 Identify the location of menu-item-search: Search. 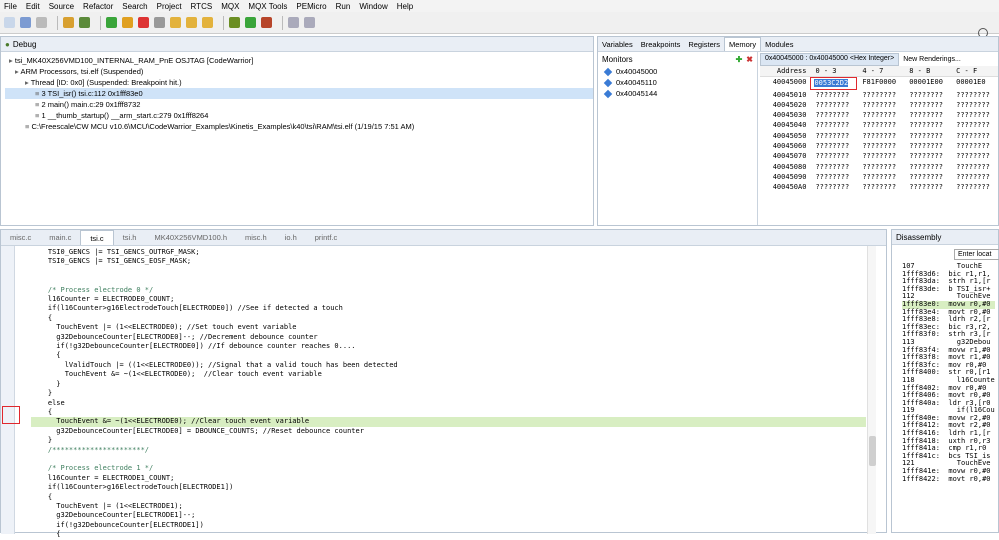
(134, 6).